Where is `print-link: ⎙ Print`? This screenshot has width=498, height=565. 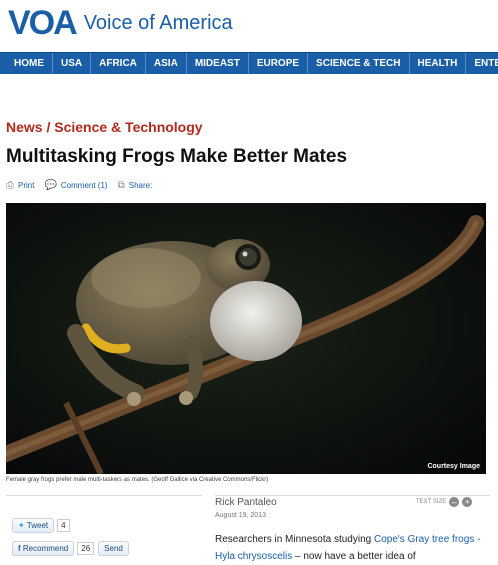 print-link: ⎙ Print is located at coordinates (20, 185).